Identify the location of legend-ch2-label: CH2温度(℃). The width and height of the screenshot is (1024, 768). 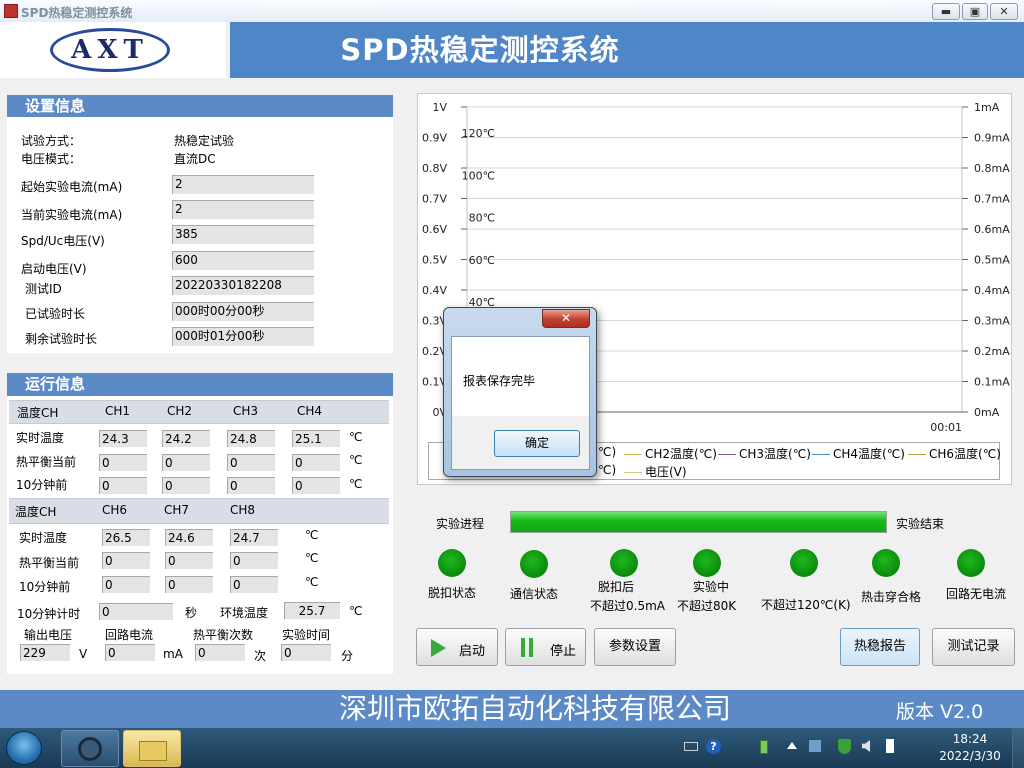
(681, 454).